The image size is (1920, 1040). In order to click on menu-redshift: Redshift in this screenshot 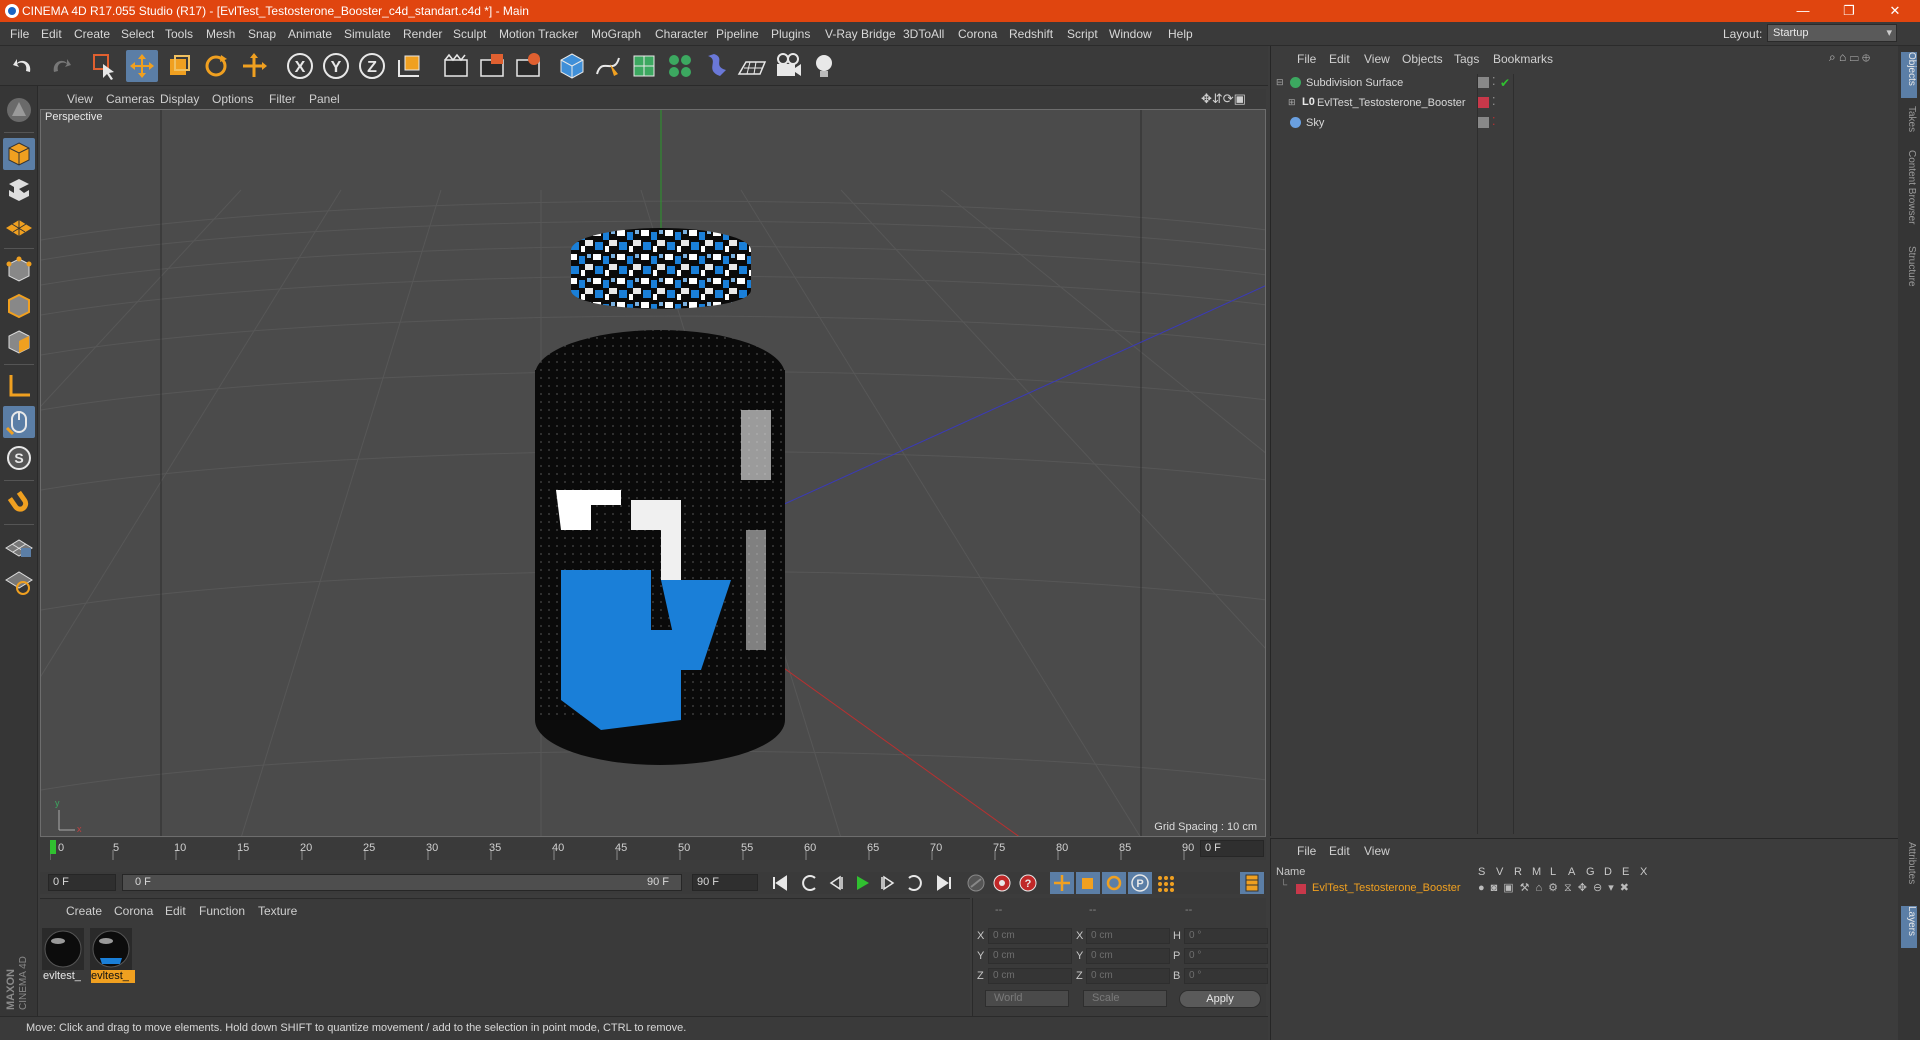, I will do `click(1031, 34)`.